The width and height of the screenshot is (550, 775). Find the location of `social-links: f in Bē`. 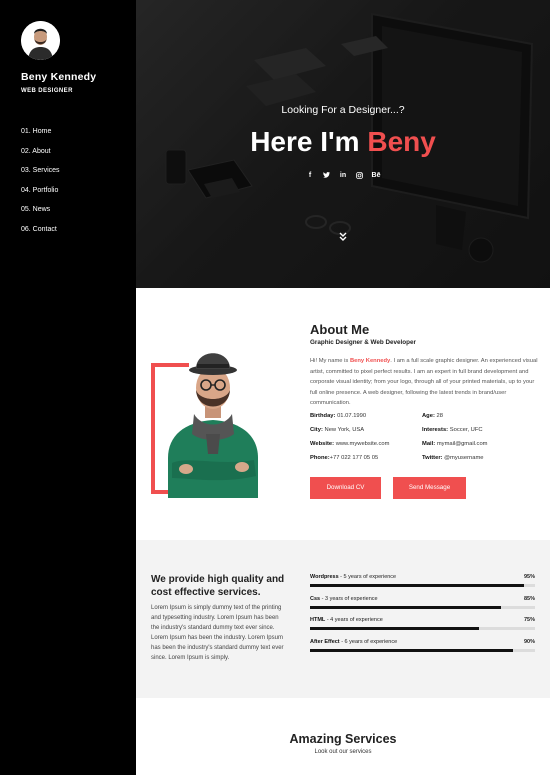

social-links: f in Bē is located at coordinates (343, 176).